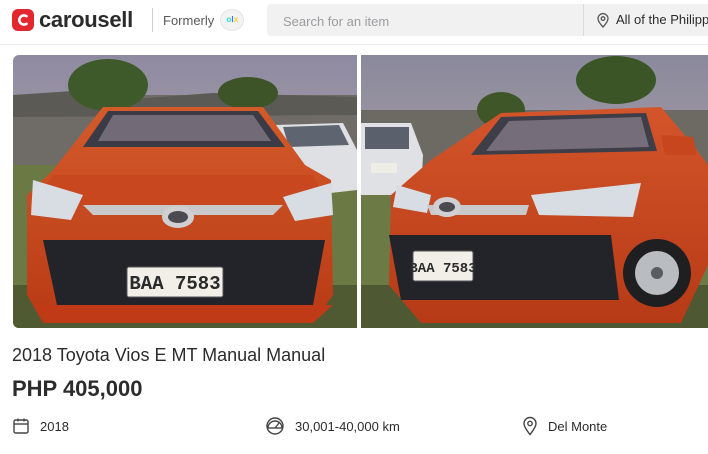 The image size is (708, 454). Describe the element at coordinates (86, 19) in the screenshot. I see `logo-text: carousell` at that location.